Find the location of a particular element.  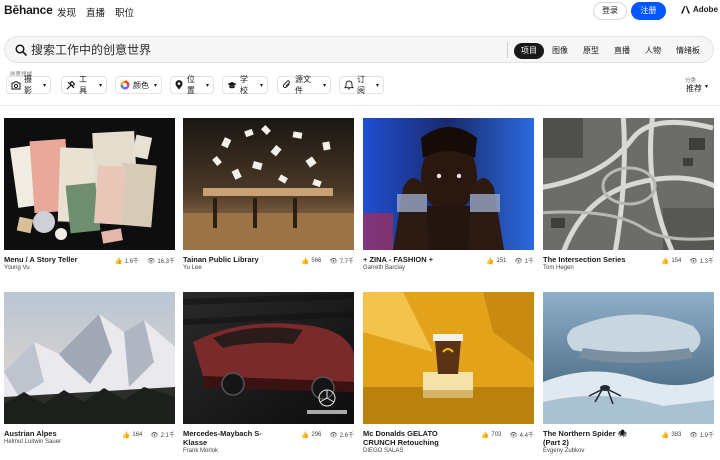

search-tab-livestreams: 直播 is located at coordinates (622, 51).